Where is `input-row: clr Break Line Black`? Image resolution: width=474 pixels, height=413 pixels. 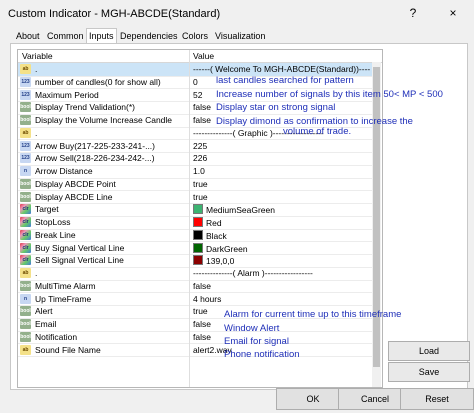
input-row: clr Break Line Black is located at coordinates (195, 236).